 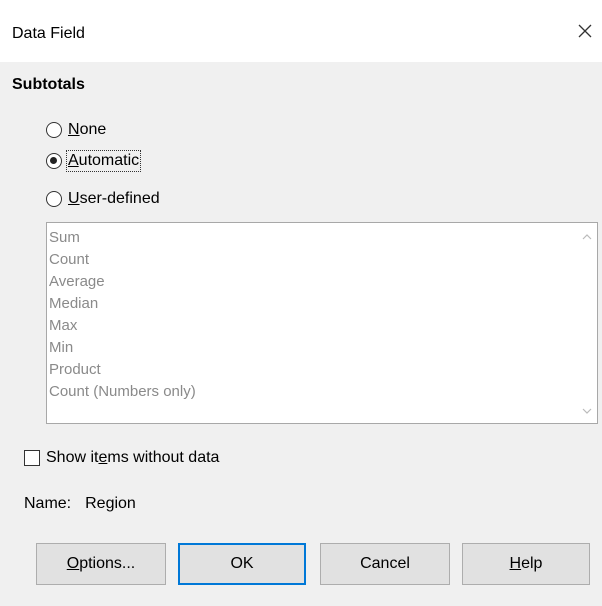 I want to click on radio-button-checked, so click(x=54, y=161).